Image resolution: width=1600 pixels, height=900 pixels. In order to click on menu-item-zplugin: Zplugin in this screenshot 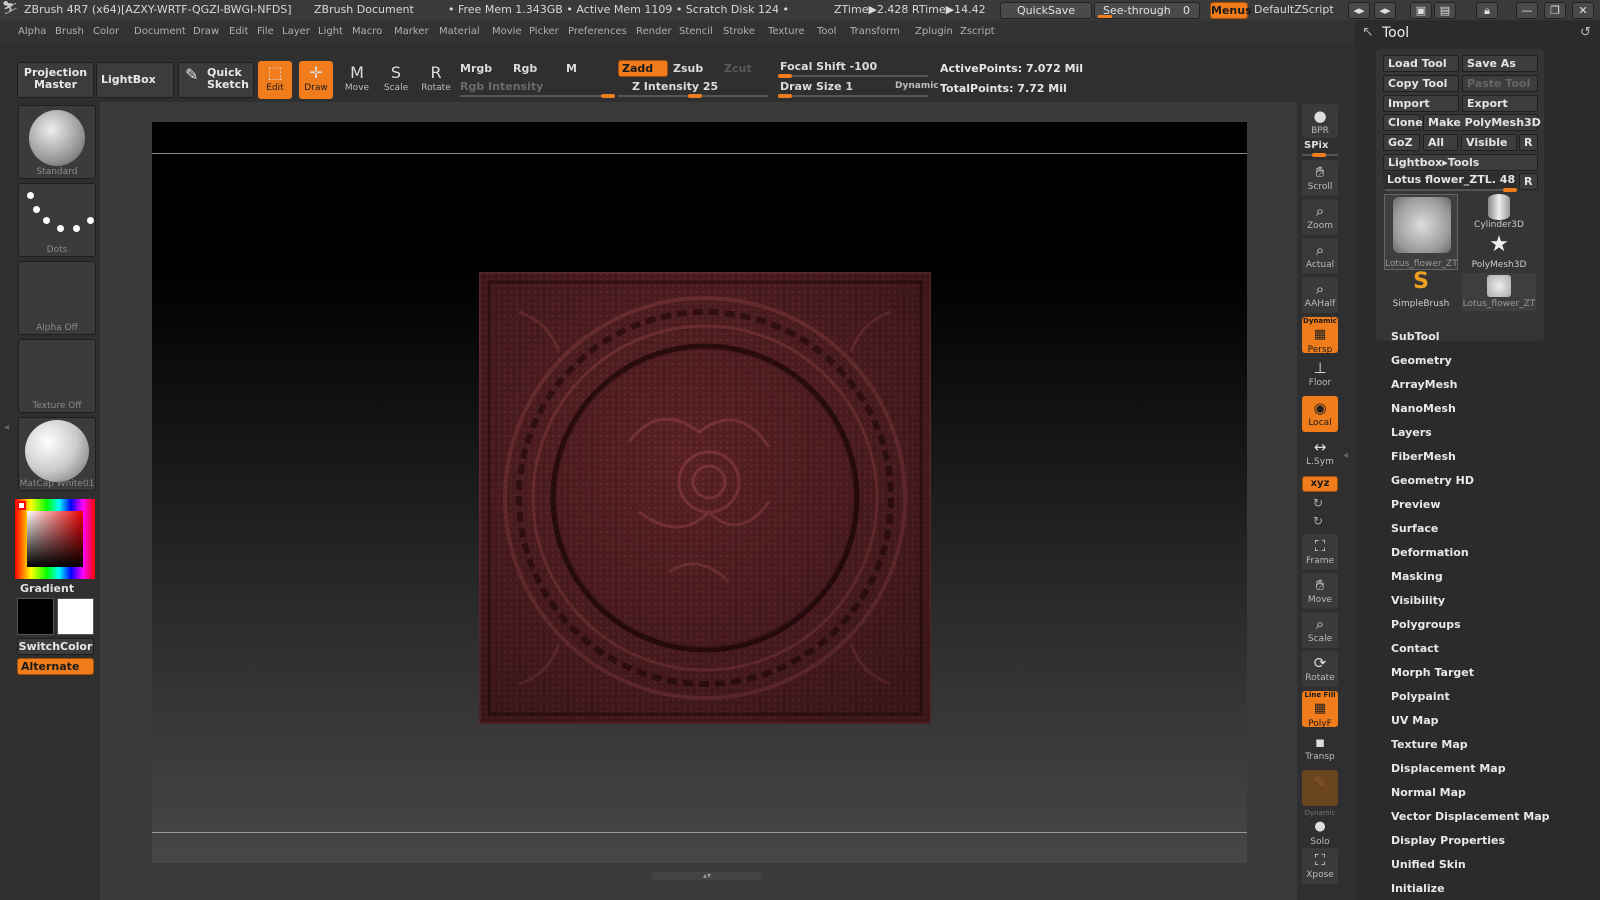, I will do `click(934, 31)`.